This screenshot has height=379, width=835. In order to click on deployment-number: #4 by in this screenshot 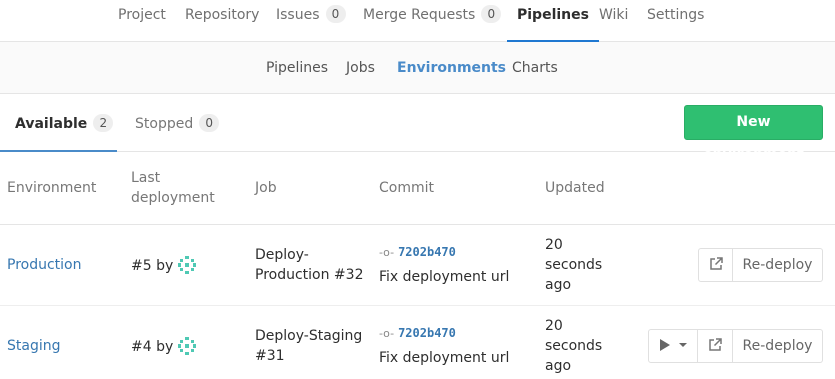, I will do `click(152, 347)`.